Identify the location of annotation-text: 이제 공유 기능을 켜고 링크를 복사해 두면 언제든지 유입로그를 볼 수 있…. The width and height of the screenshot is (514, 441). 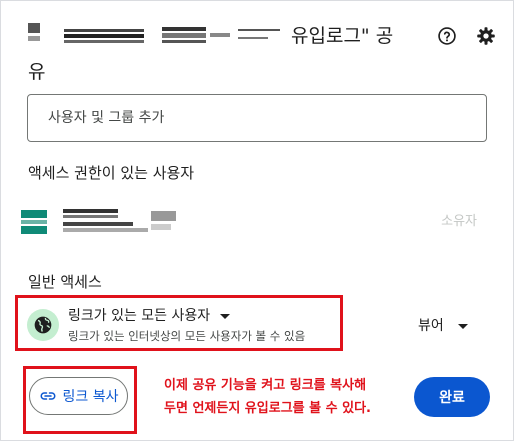
(267, 397).